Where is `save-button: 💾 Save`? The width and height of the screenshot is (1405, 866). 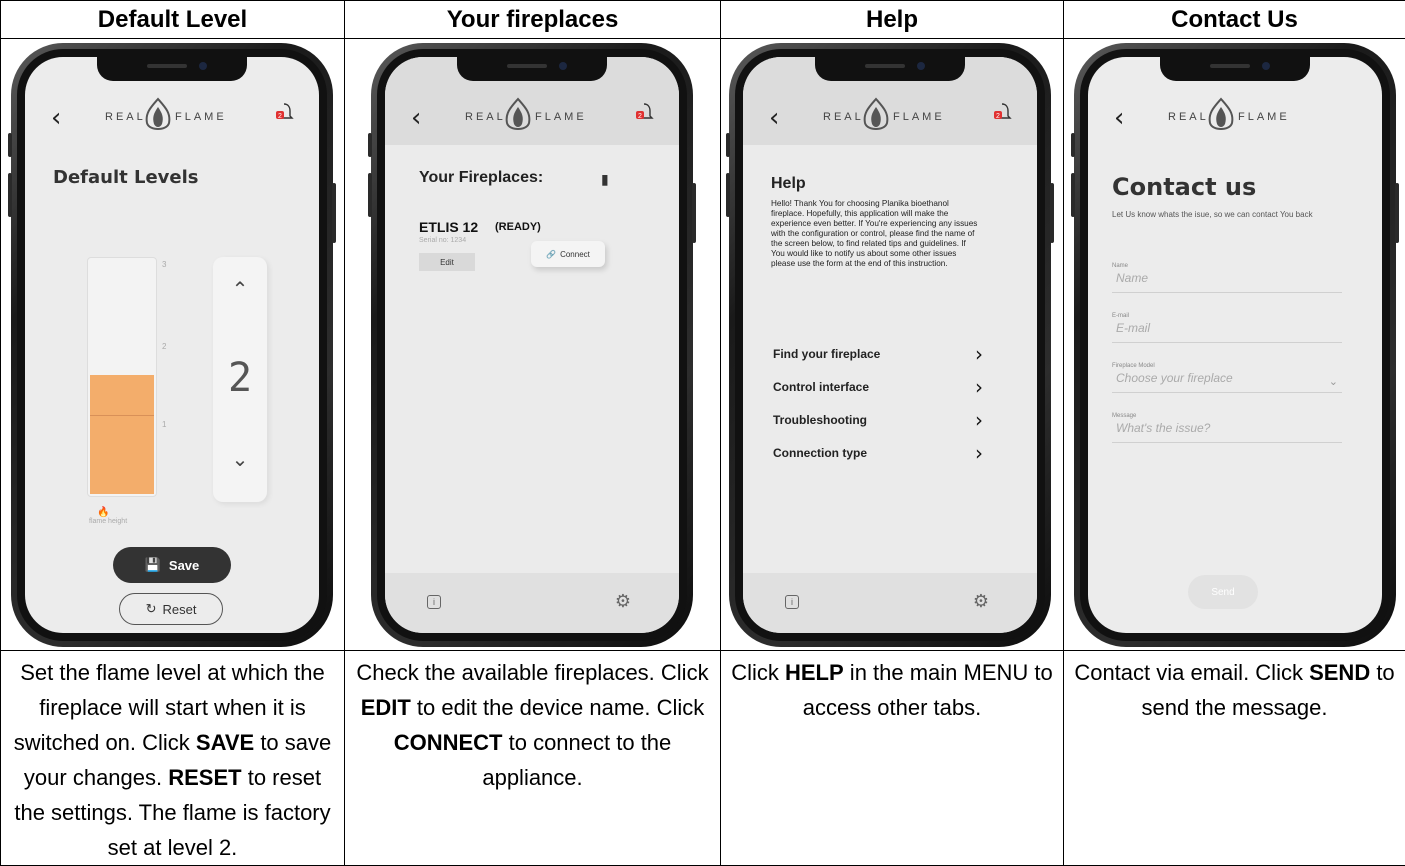
save-button: 💾 Save is located at coordinates (172, 565).